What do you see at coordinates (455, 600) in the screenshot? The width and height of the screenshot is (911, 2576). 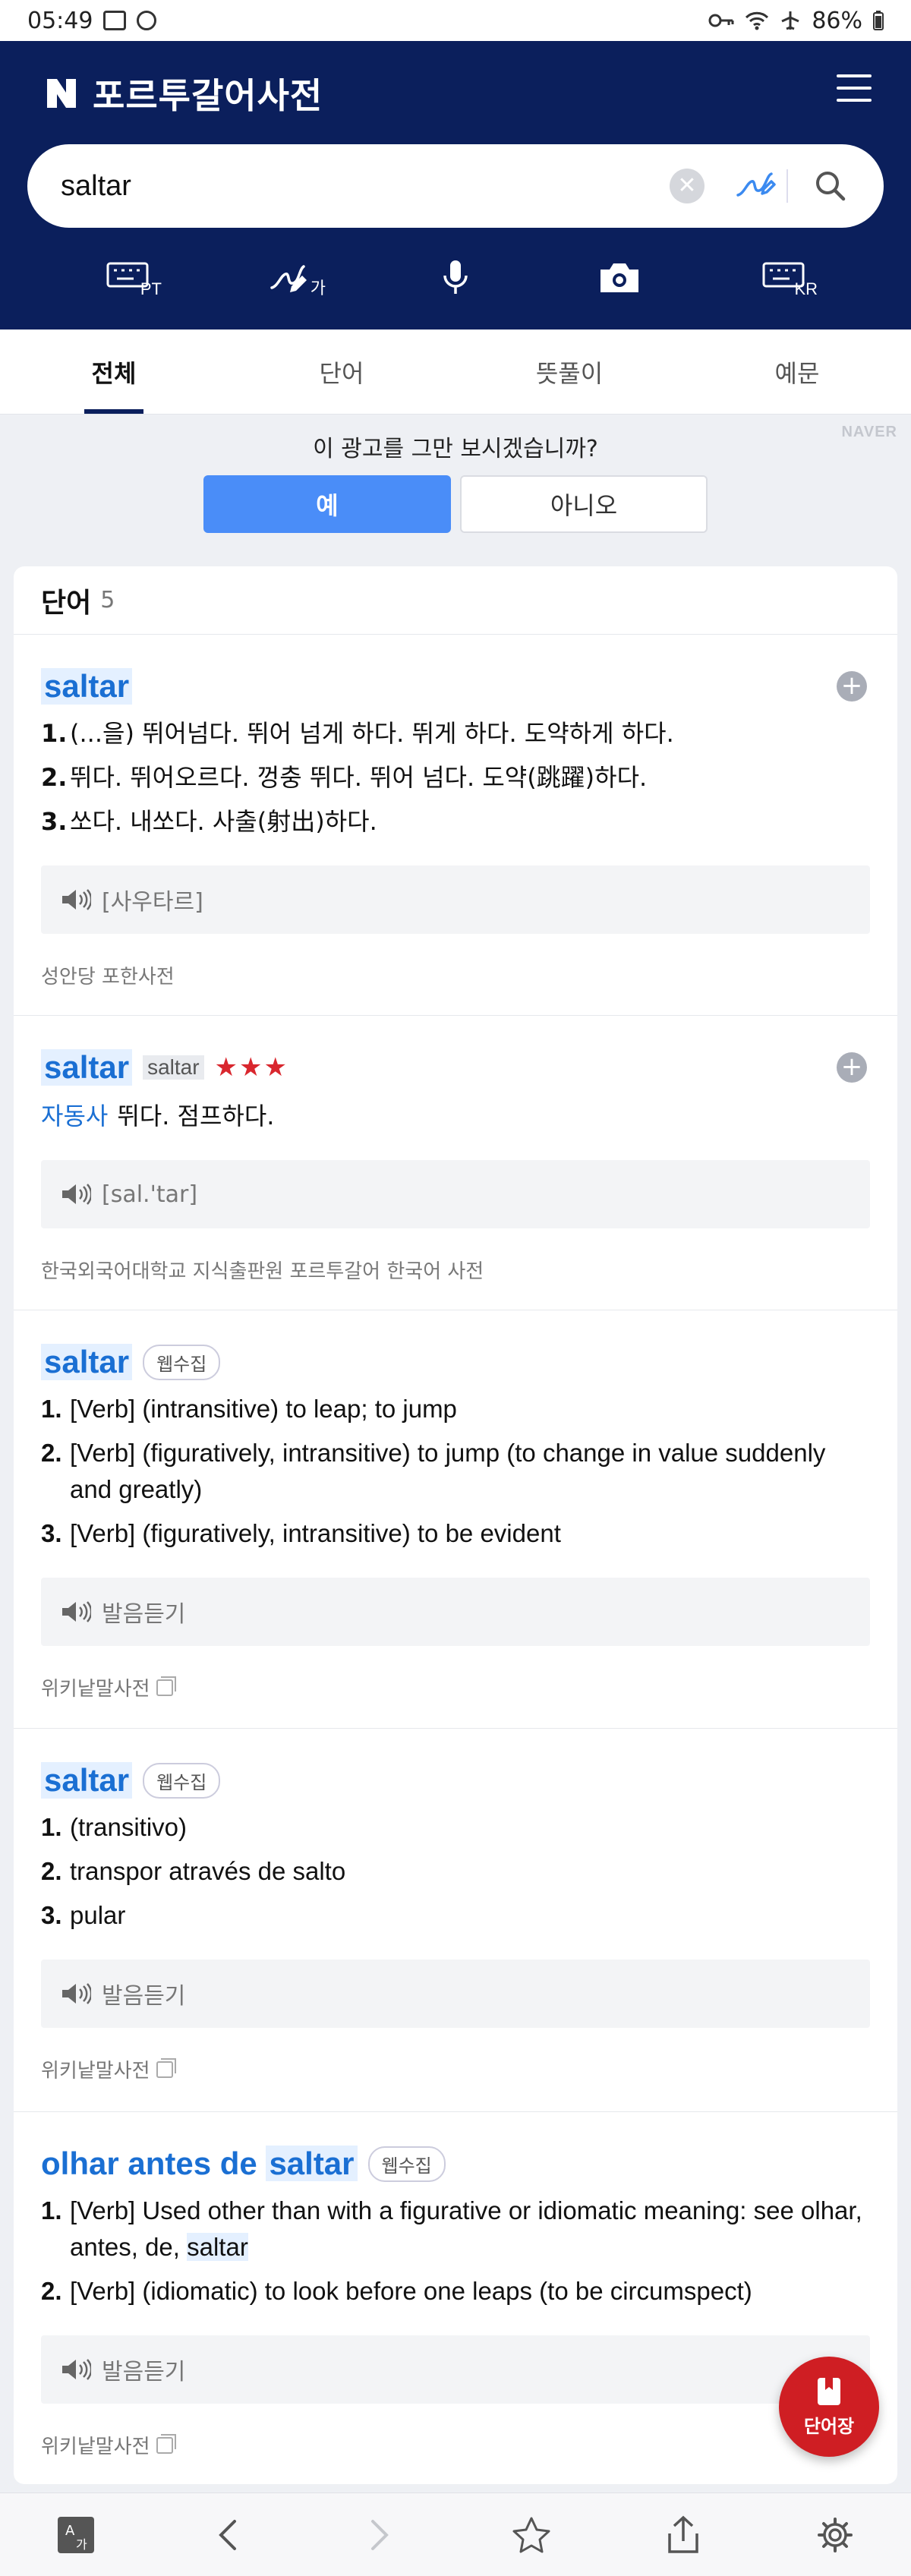 I see `section-header: 단어 5` at bounding box center [455, 600].